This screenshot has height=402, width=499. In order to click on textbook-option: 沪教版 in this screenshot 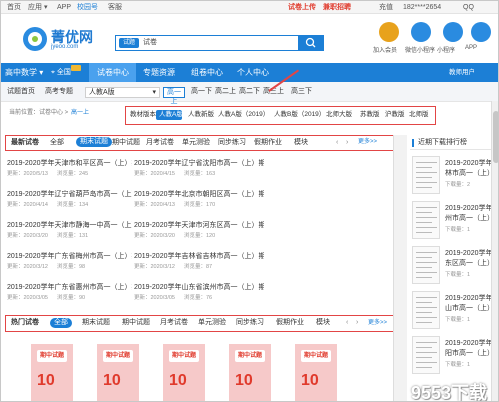, I will do `click(395, 115)`.